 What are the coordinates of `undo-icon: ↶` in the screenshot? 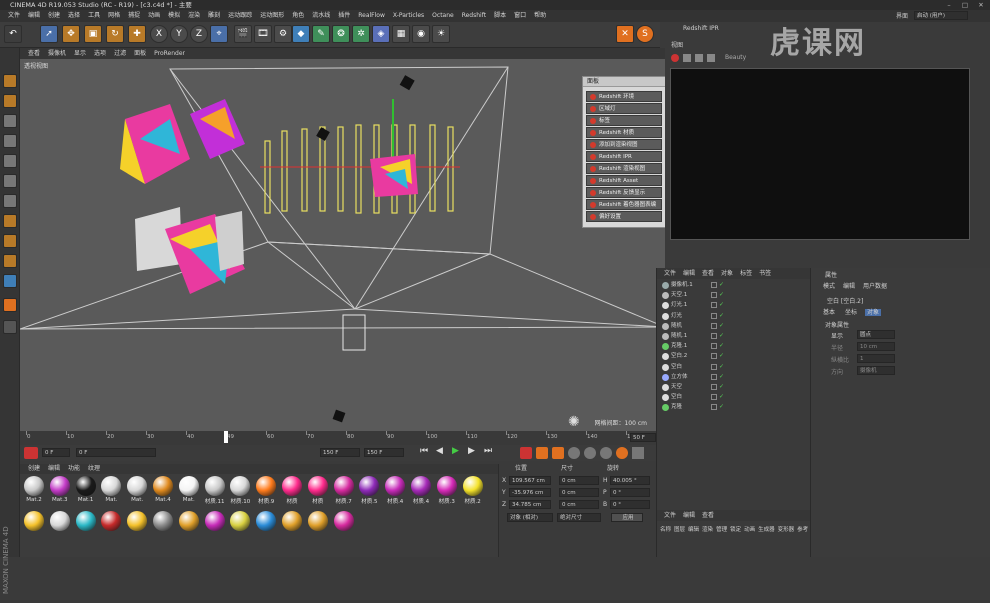 It's located at (13, 34).